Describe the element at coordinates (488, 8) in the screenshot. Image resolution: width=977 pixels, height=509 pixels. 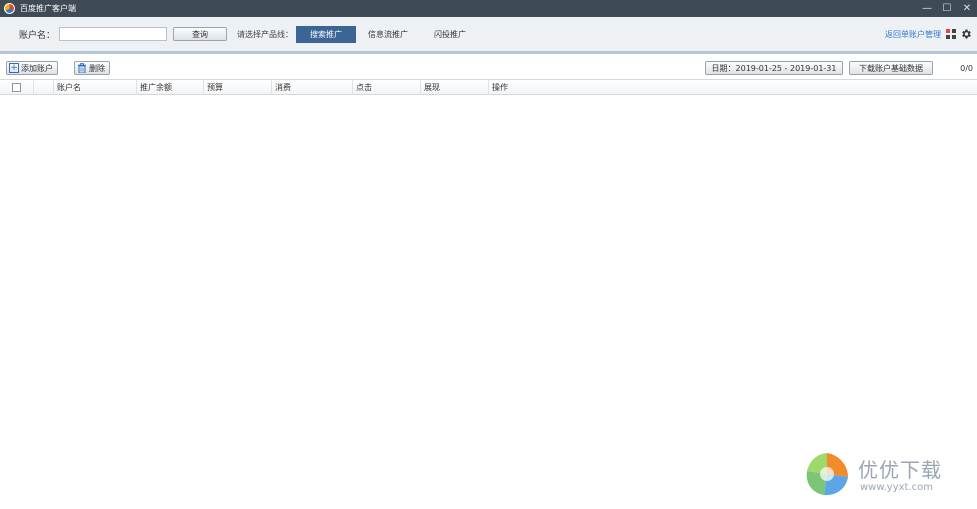
I see `title-bar: 百度推广客户端 — ☐ ✕` at that location.